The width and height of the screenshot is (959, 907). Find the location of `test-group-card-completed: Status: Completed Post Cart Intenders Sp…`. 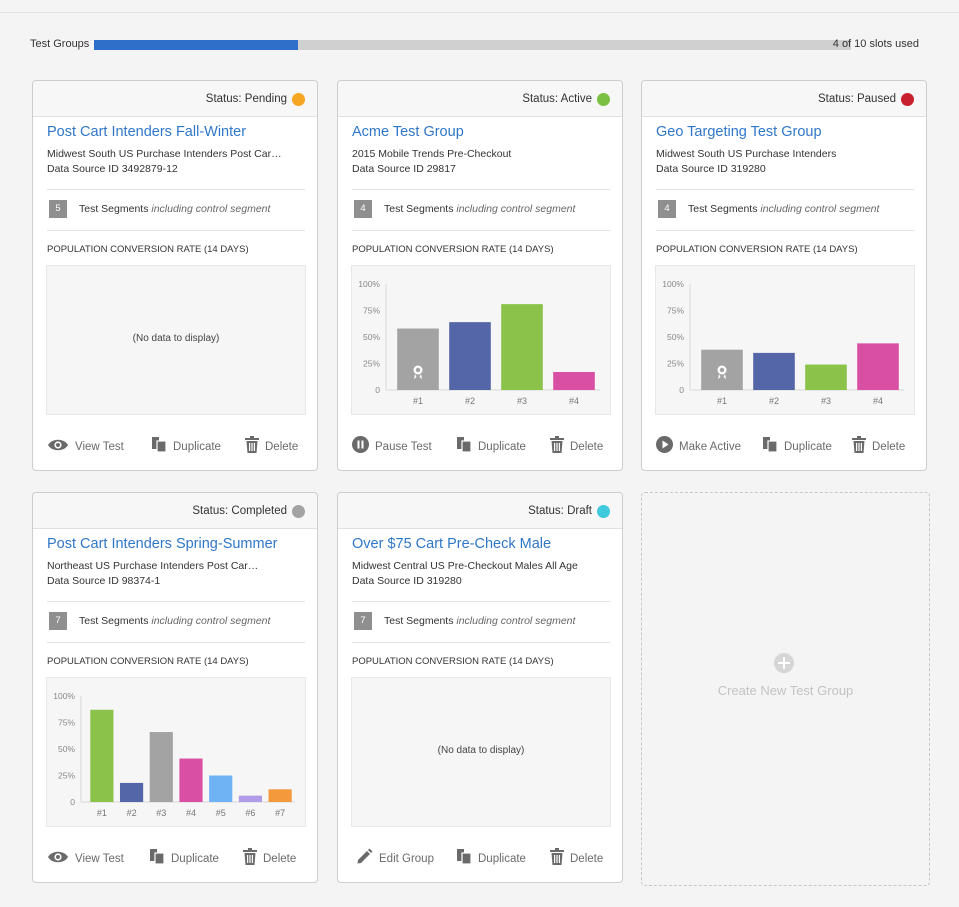

test-group-card-completed: Status: Completed Post Cart Intenders Sp… is located at coordinates (175, 687).